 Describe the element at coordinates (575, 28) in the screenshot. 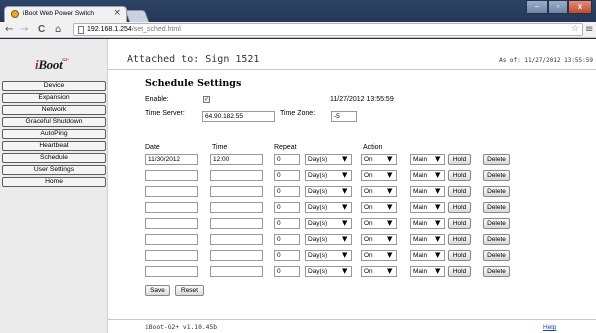

I see `bookmark-star-icon: ☆` at that location.